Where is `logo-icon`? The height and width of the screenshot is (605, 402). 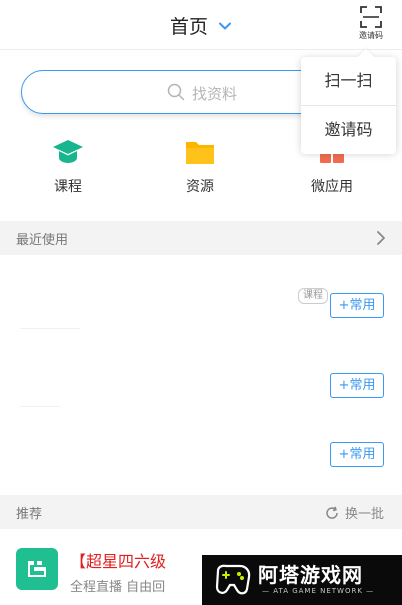 logo-icon is located at coordinates (37, 569).